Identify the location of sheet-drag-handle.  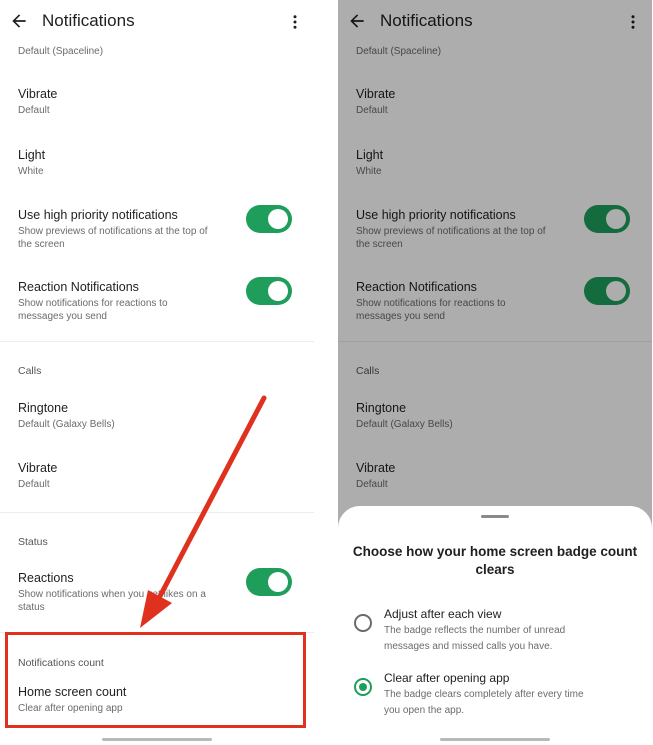
(495, 516).